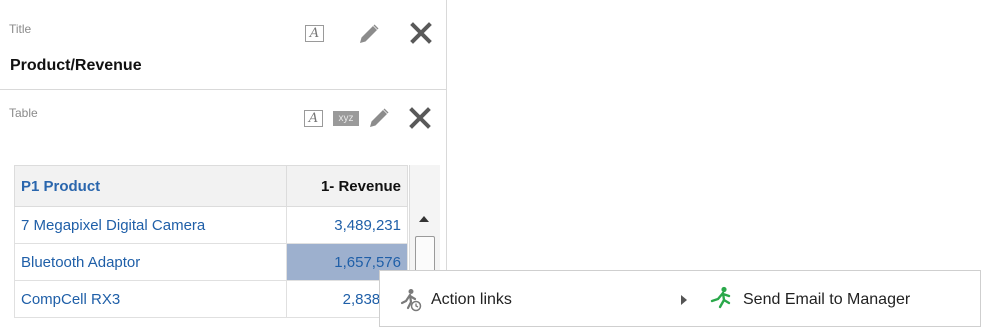 Image resolution: width=981 pixels, height=327 pixels. I want to click on action-link-icon, so click(411, 300).